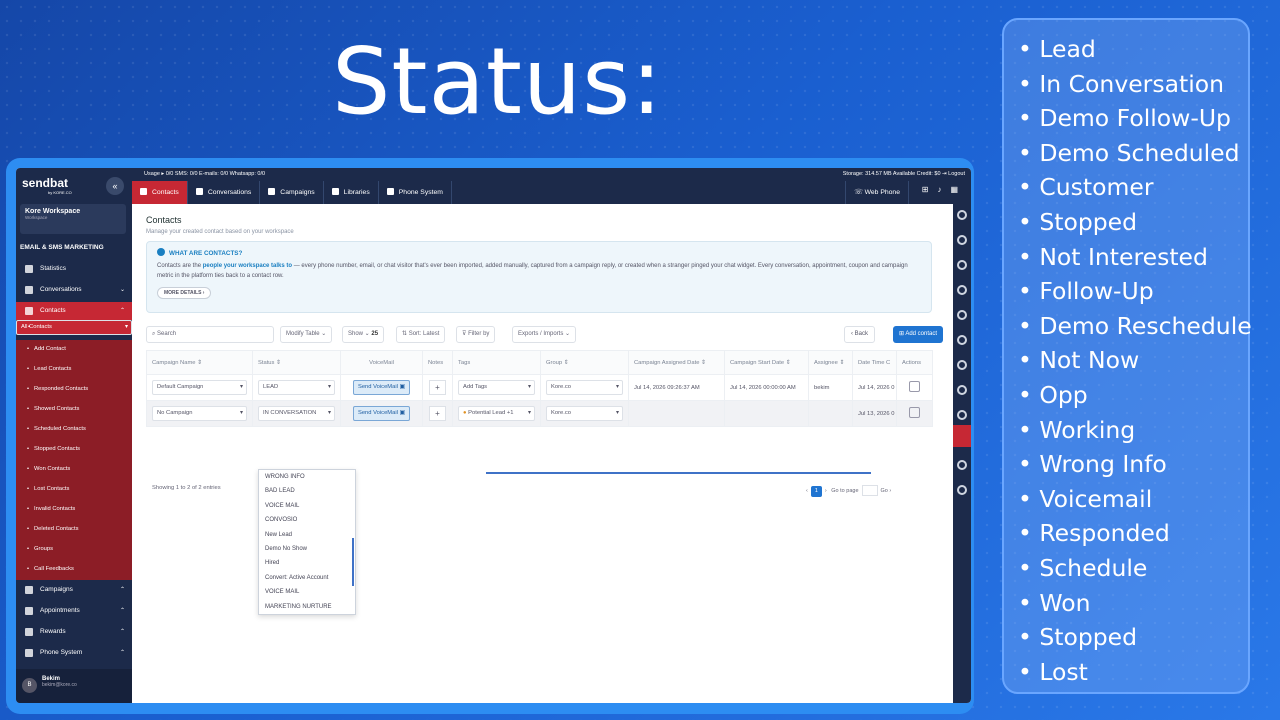 The image size is (1280, 720). Describe the element at coordinates (816, 491) in the screenshot. I see `page-1-button: 1` at that location.